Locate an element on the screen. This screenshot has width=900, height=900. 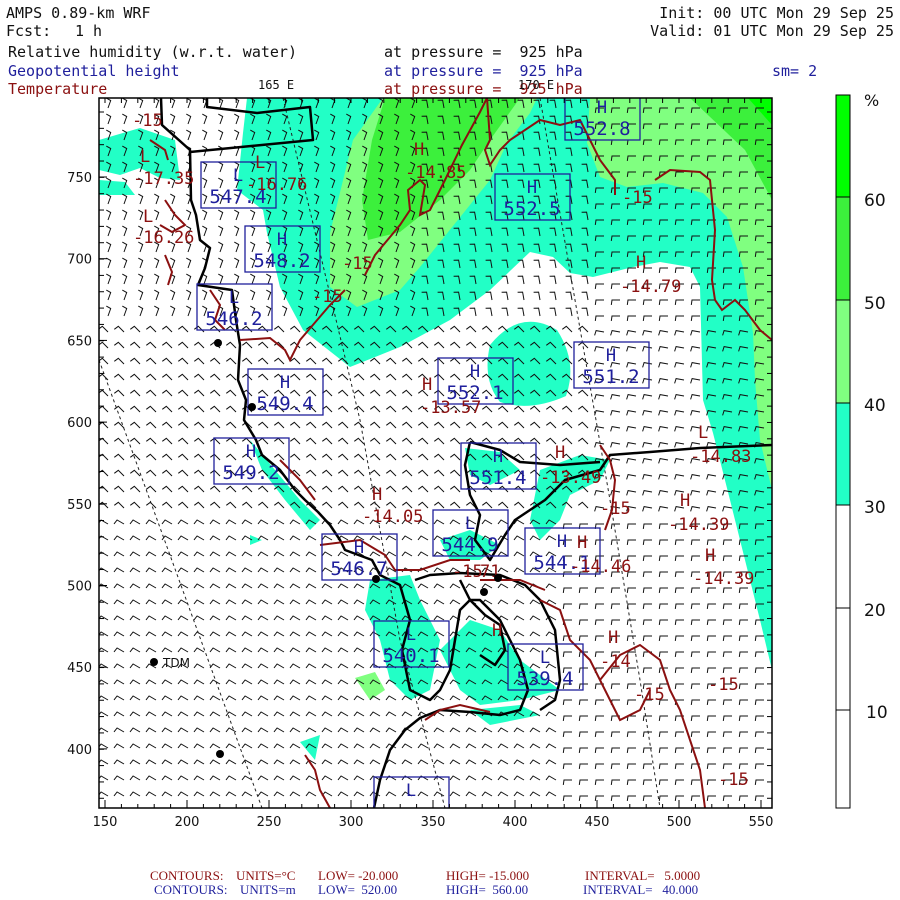
temperature-label: L is located at coordinates (145, 157).